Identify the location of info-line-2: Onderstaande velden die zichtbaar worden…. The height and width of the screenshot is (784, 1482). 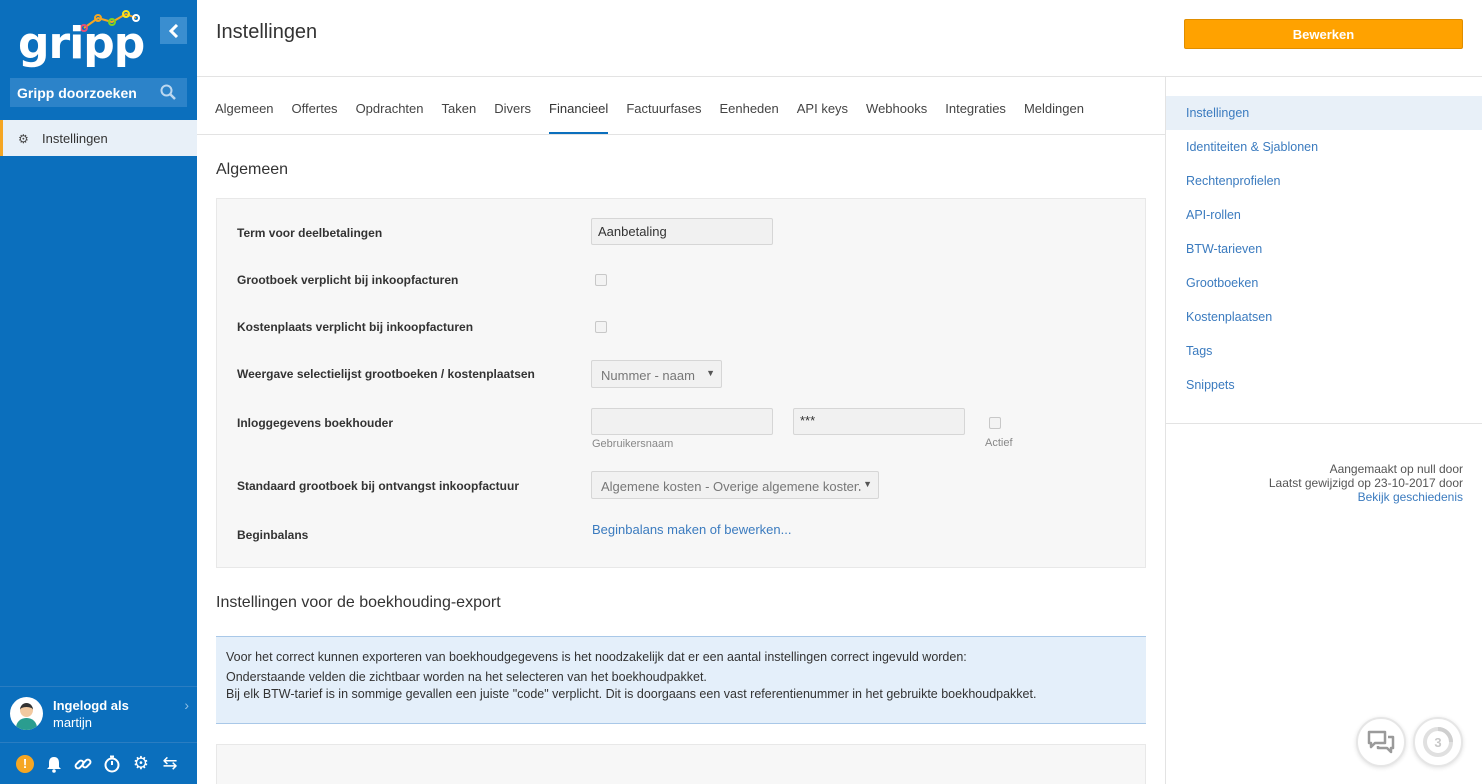
(466, 677).